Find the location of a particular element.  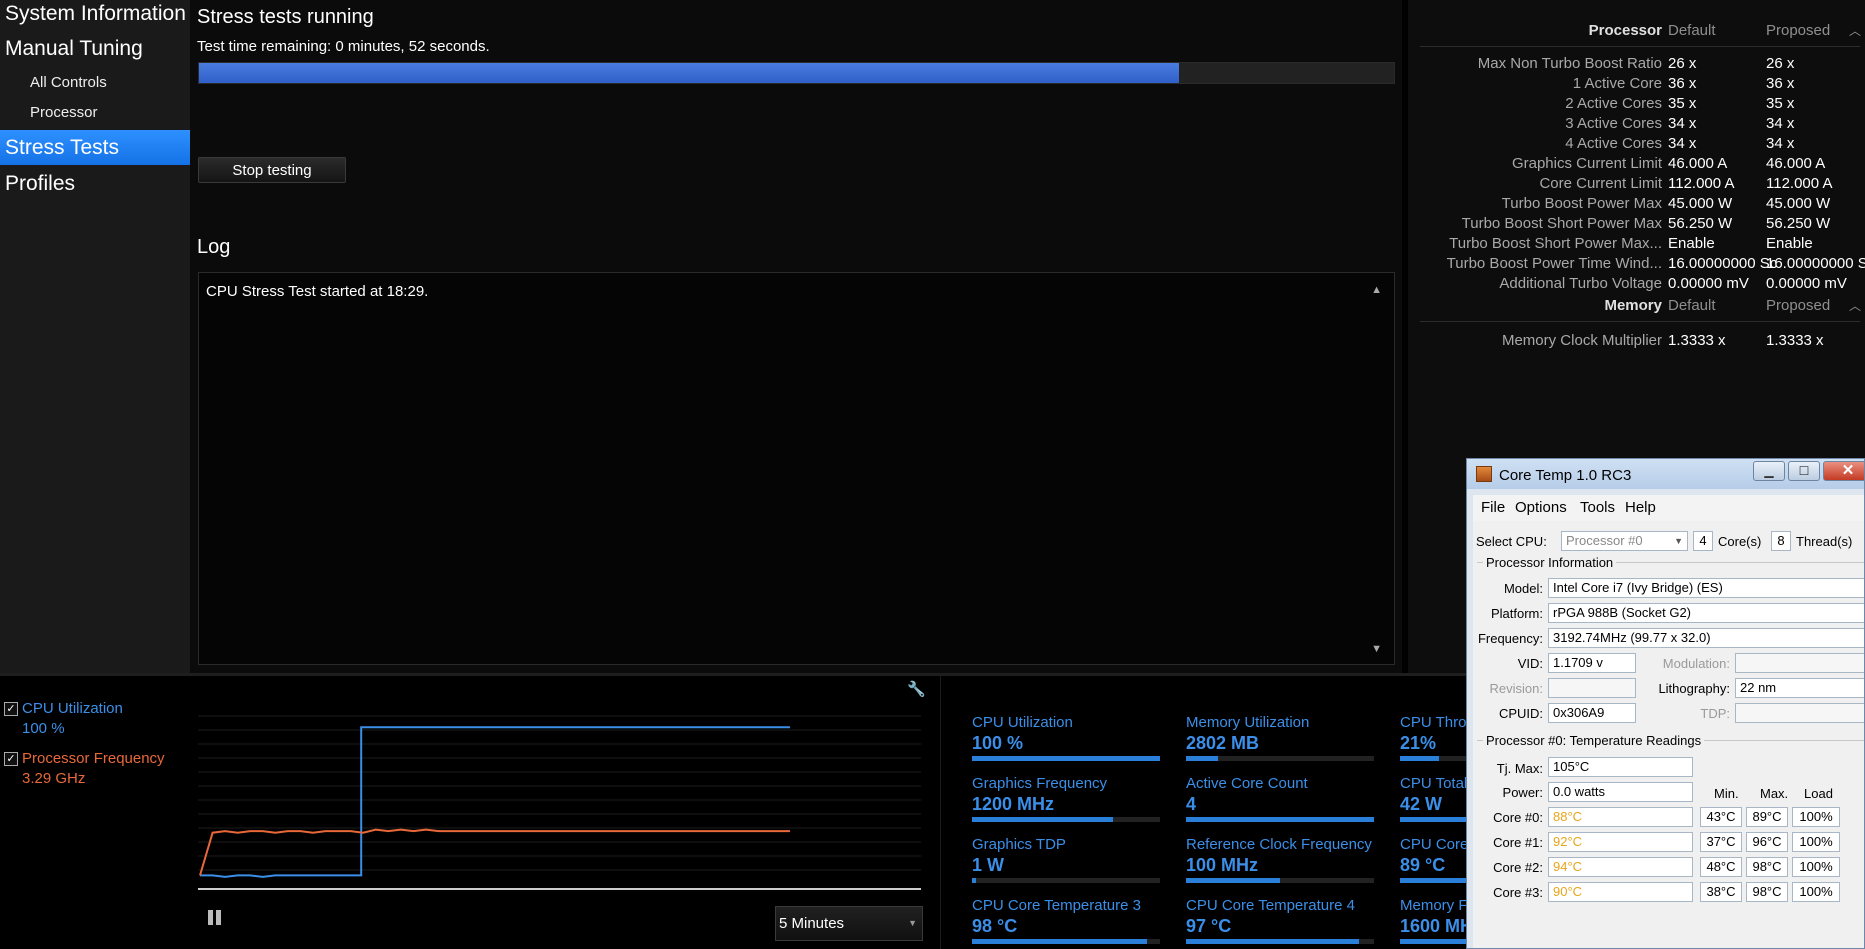

stop-testing-button: Stop testing is located at coordinates (272, 170).